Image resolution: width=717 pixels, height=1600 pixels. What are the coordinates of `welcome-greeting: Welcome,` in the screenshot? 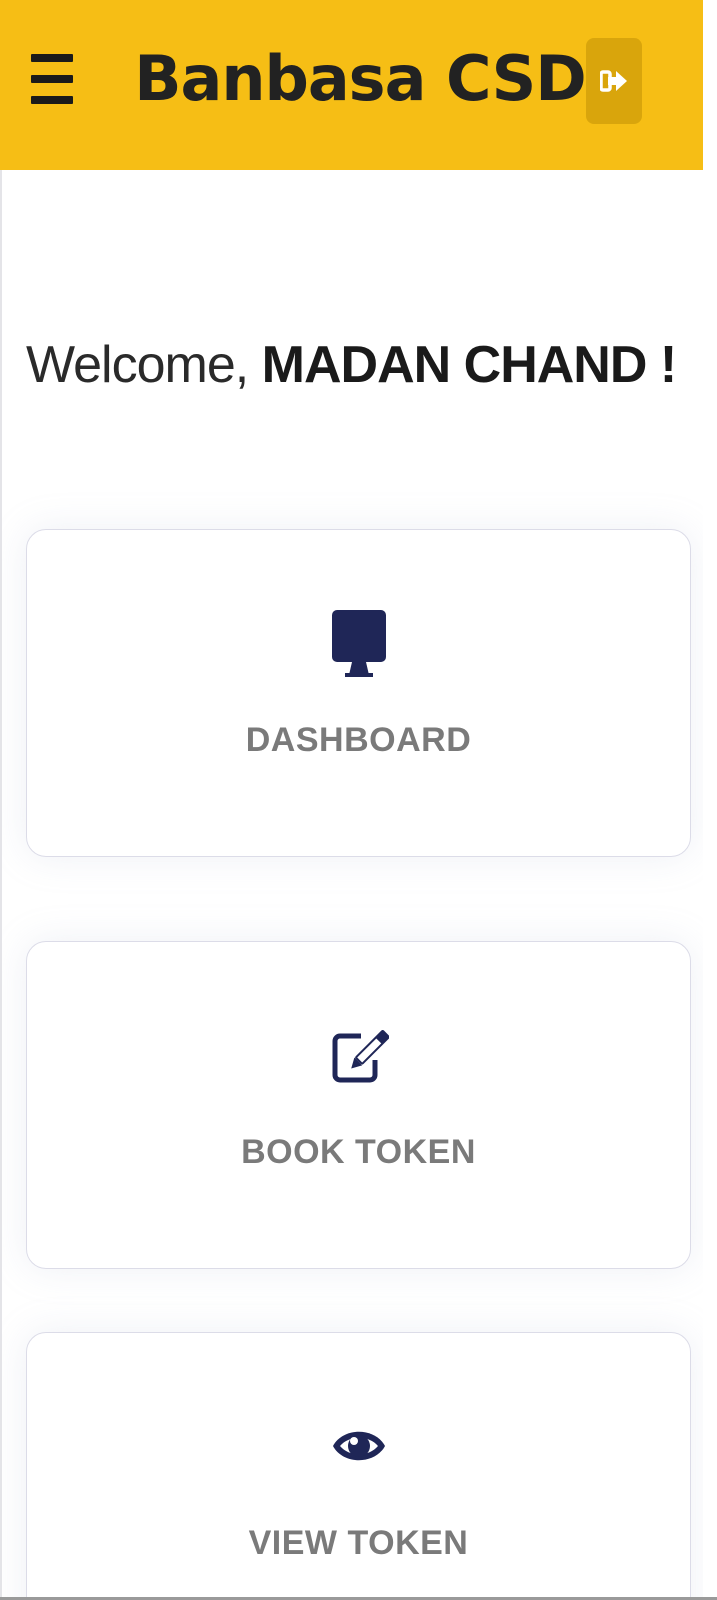 It's located at (137, 365).